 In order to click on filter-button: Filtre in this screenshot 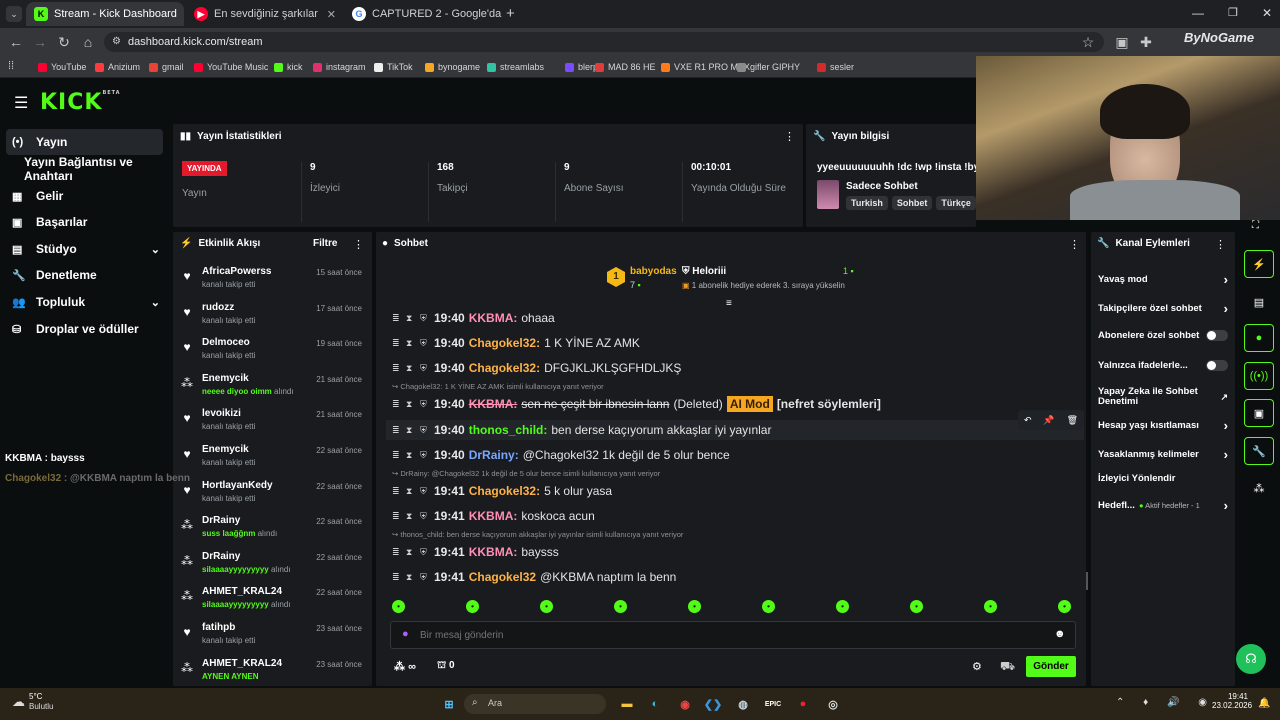, I will do `click(325, 243)`.